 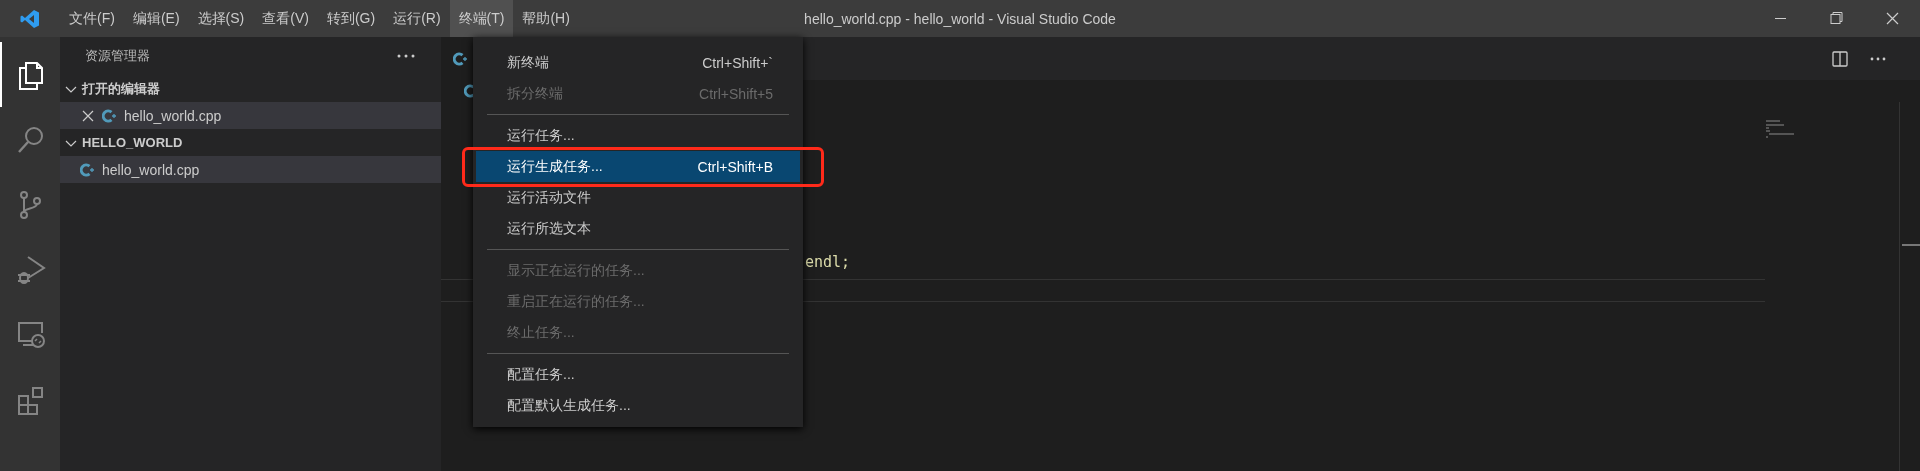 I want to click on menu-item: 运行生成任务... Ctrl+Shift+B, so click(x=638, y=166).